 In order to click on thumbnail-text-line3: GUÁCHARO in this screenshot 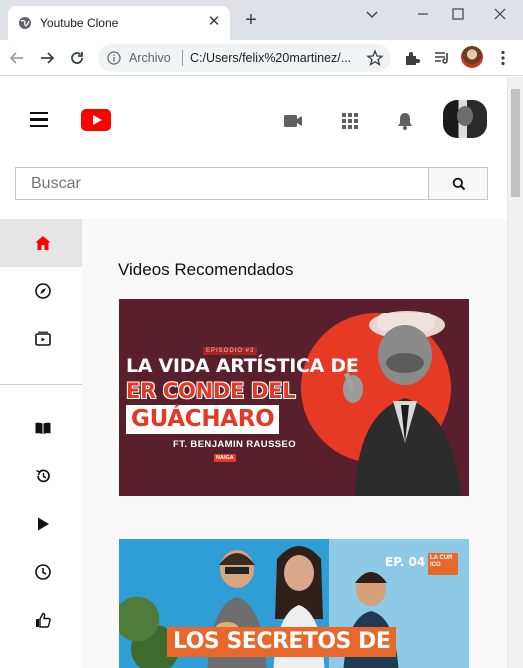, I will do `click(203, 419)`.